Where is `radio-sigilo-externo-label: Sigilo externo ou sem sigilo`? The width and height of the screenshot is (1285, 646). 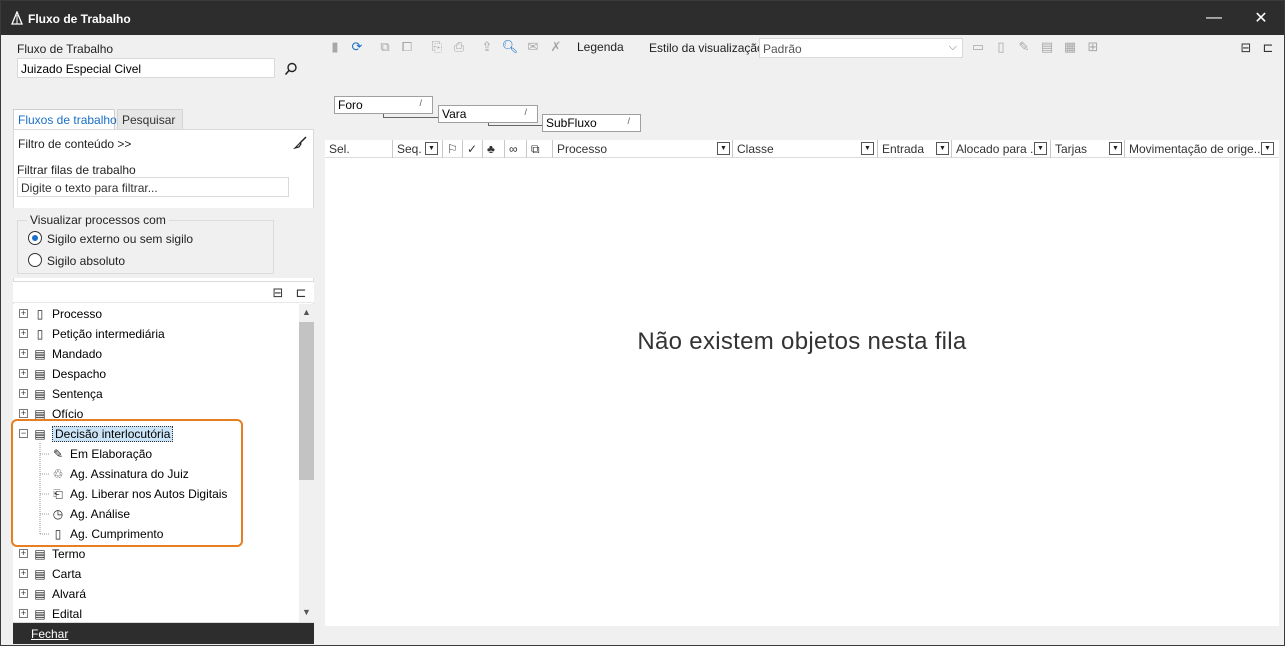
radio-sigilo-externo-label: Sigilo externo ou sem sigilo is located at coordinates (120, 239).